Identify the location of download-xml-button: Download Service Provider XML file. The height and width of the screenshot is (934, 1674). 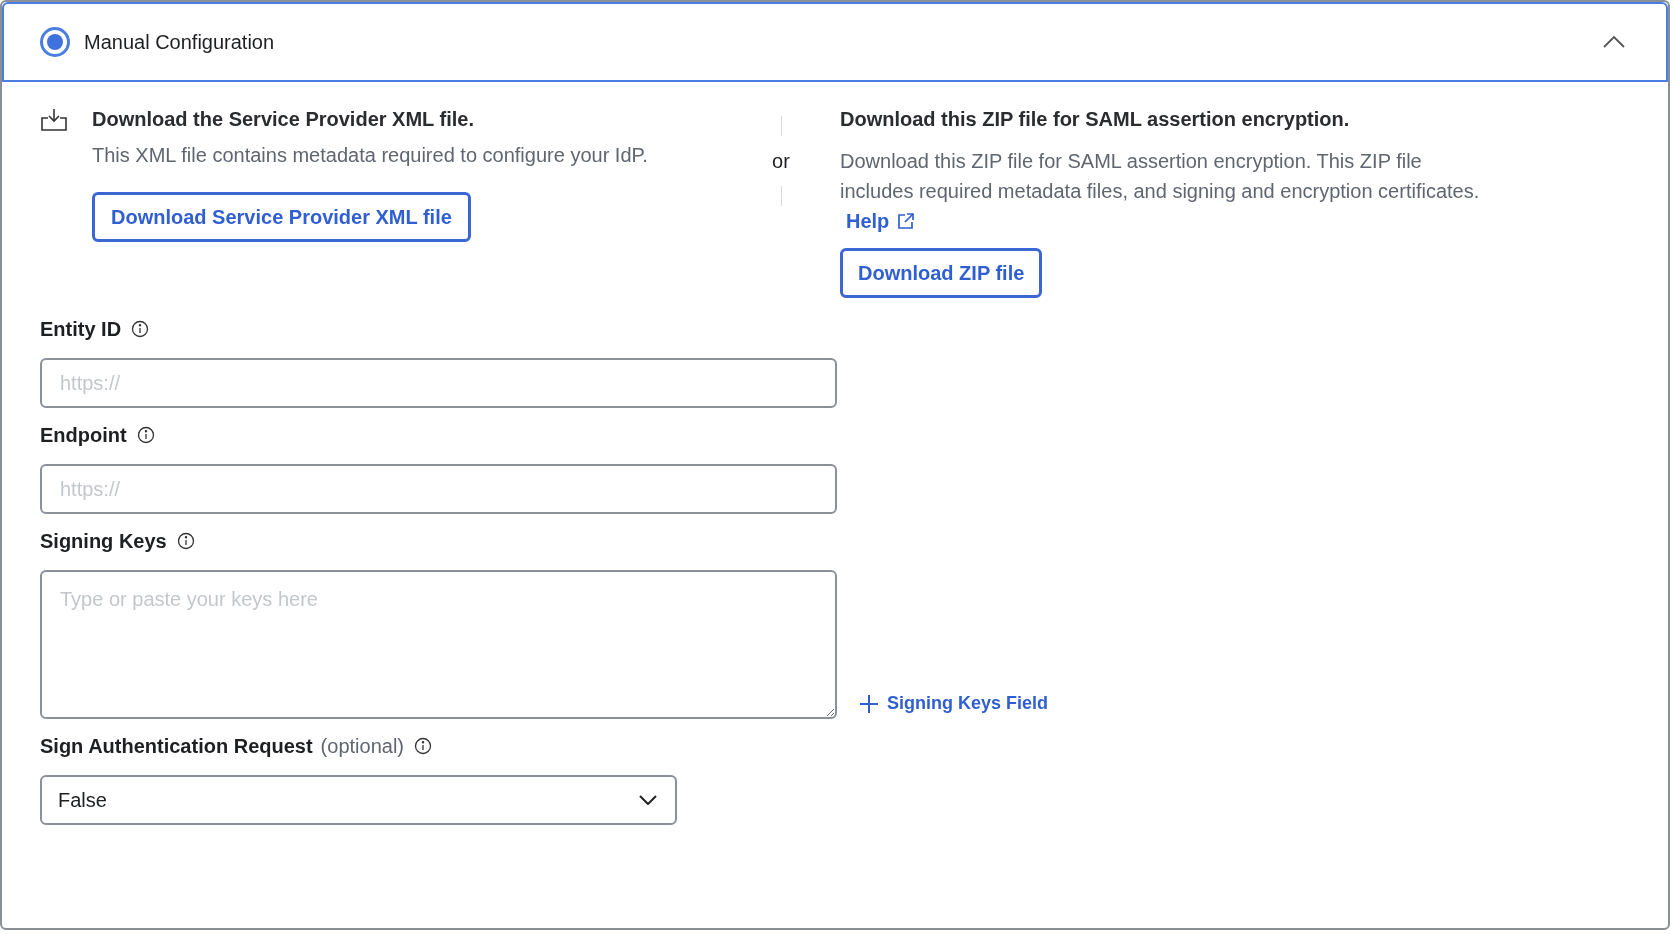
(281, 217).